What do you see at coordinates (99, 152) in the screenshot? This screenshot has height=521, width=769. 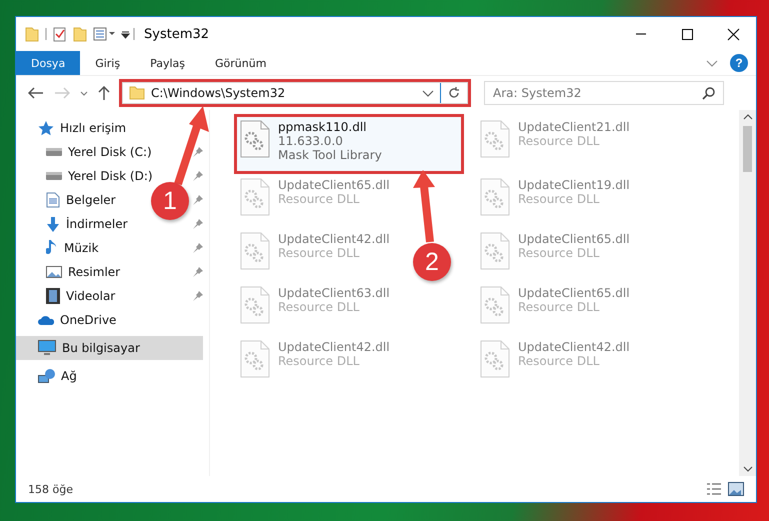 I see `sidebar-item: Yerel Disk (C:)` at bounding box center [99, 152].